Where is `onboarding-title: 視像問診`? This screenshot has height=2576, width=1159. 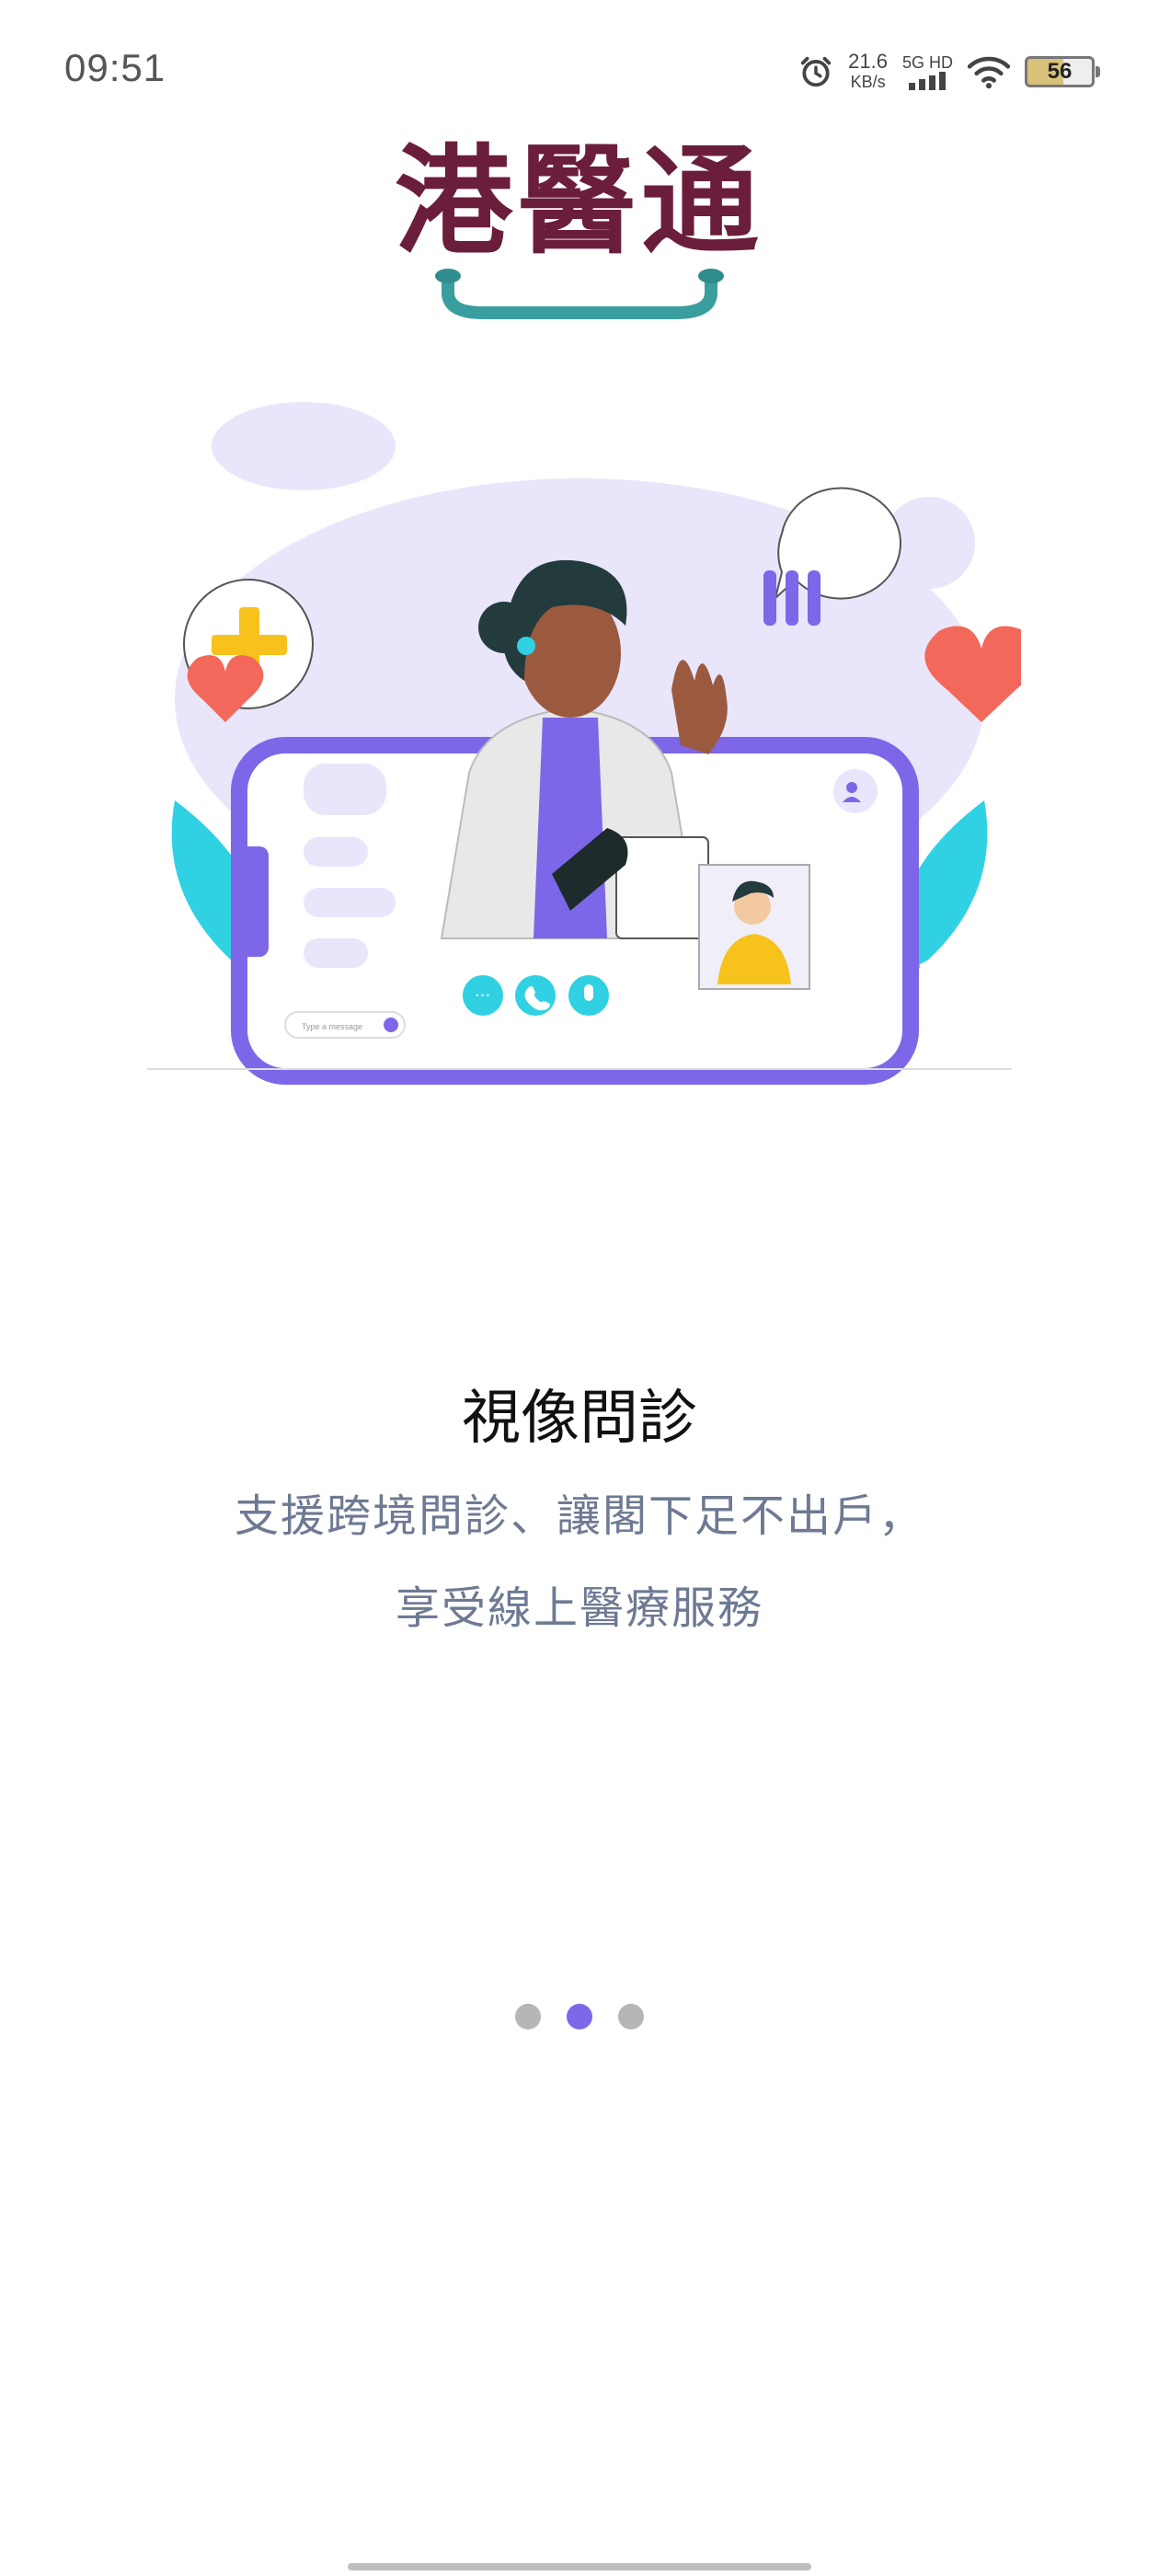 onboarding-title: 視像問診 is located at coordinates (579, 1419).